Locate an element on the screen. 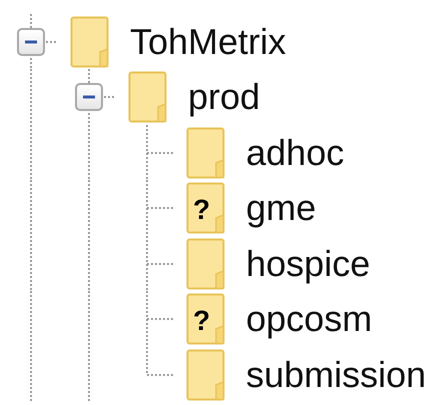 The width and height of the screenshot is (439, 405). folder-label: submission is located at coordinates (336, 374).